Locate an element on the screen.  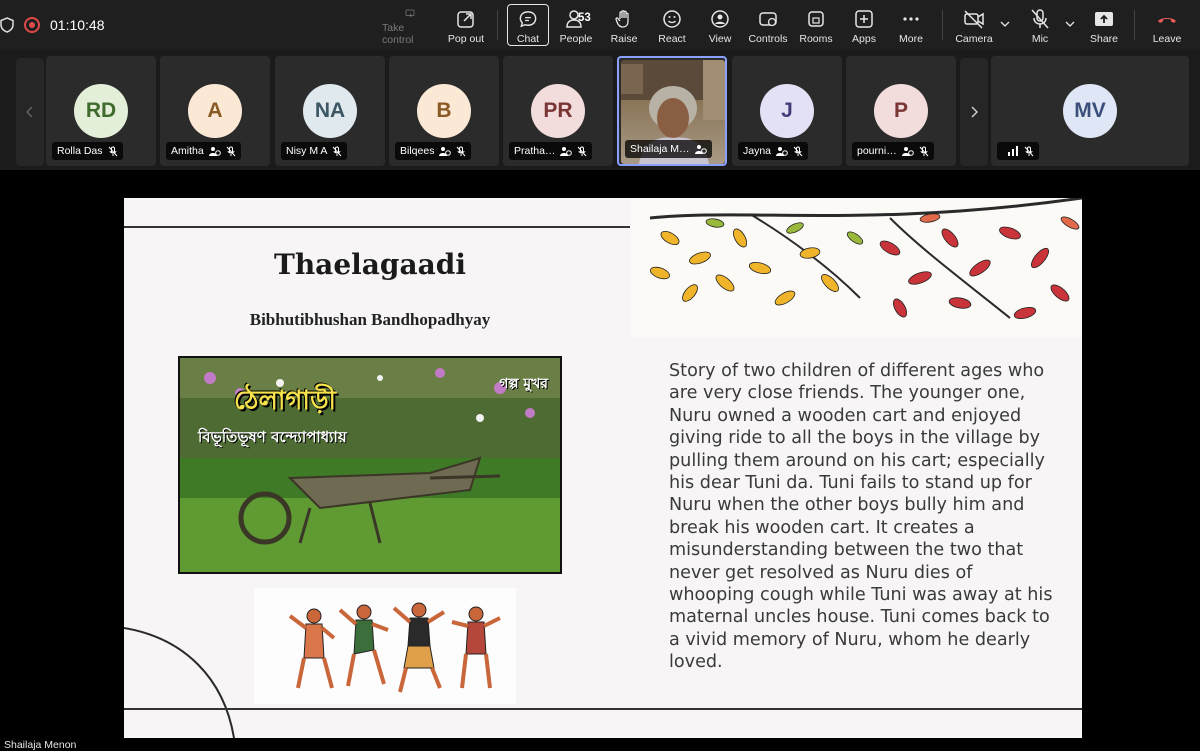
raise-hand-button: Raise is located at coordinates (624, 25).